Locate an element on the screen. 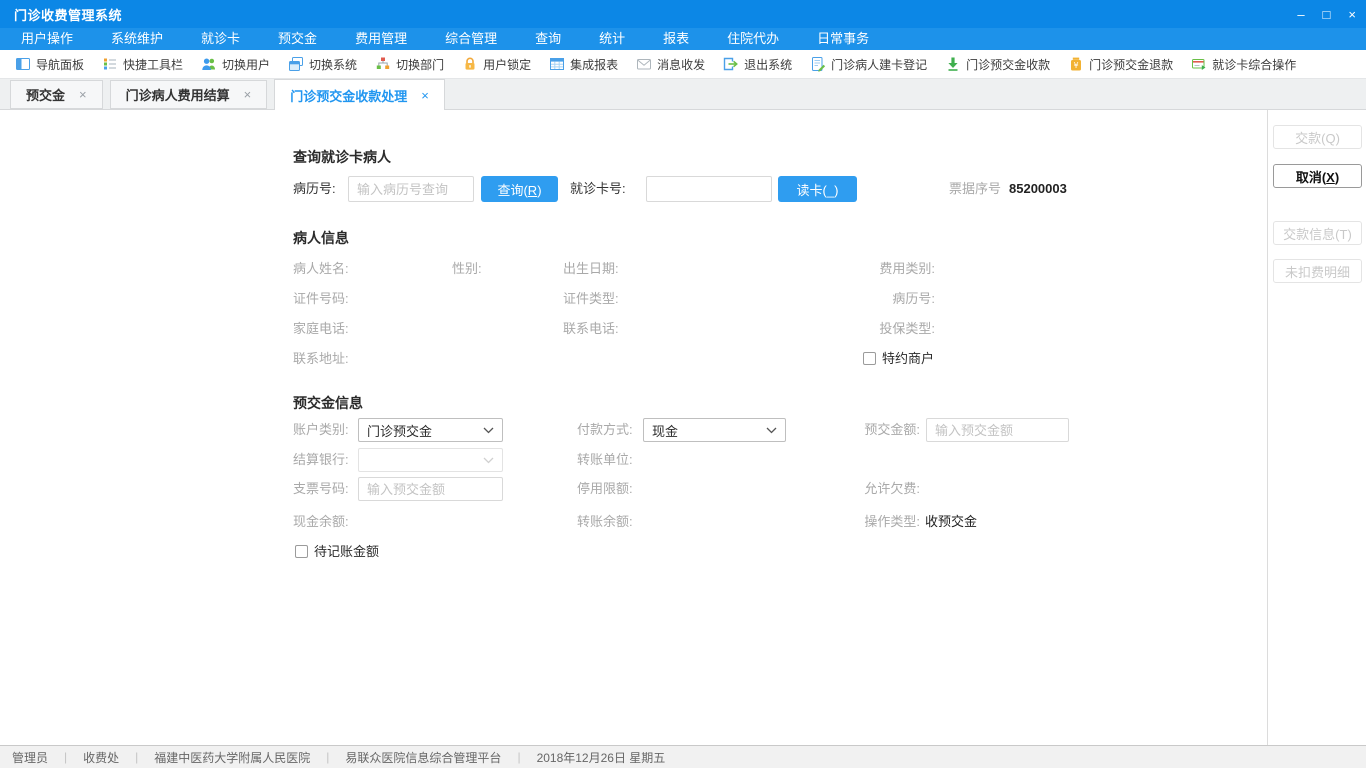 This screenshot has height=768, width=1366. window-controls: – □ × is located at coordinates (1326, 14).